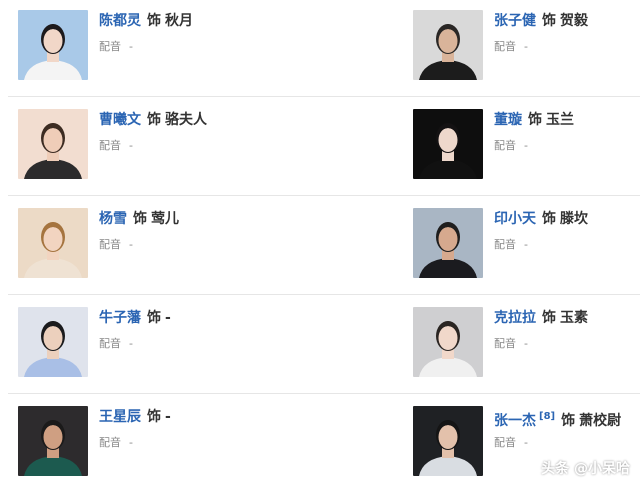 The image size is (640, 495). I want to click on cast-info: 王星辰饰 - 配音 -, so click(135, 429).